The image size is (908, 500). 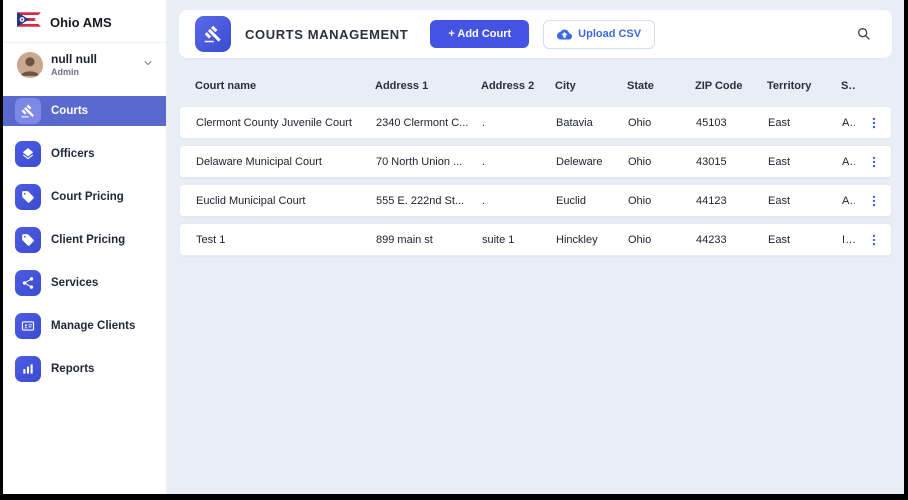 What do you see at coordinates (719, 86) in the screenshot?
I see `column-header-zip-code: ZIP Code` at bounding box center [719, 86].